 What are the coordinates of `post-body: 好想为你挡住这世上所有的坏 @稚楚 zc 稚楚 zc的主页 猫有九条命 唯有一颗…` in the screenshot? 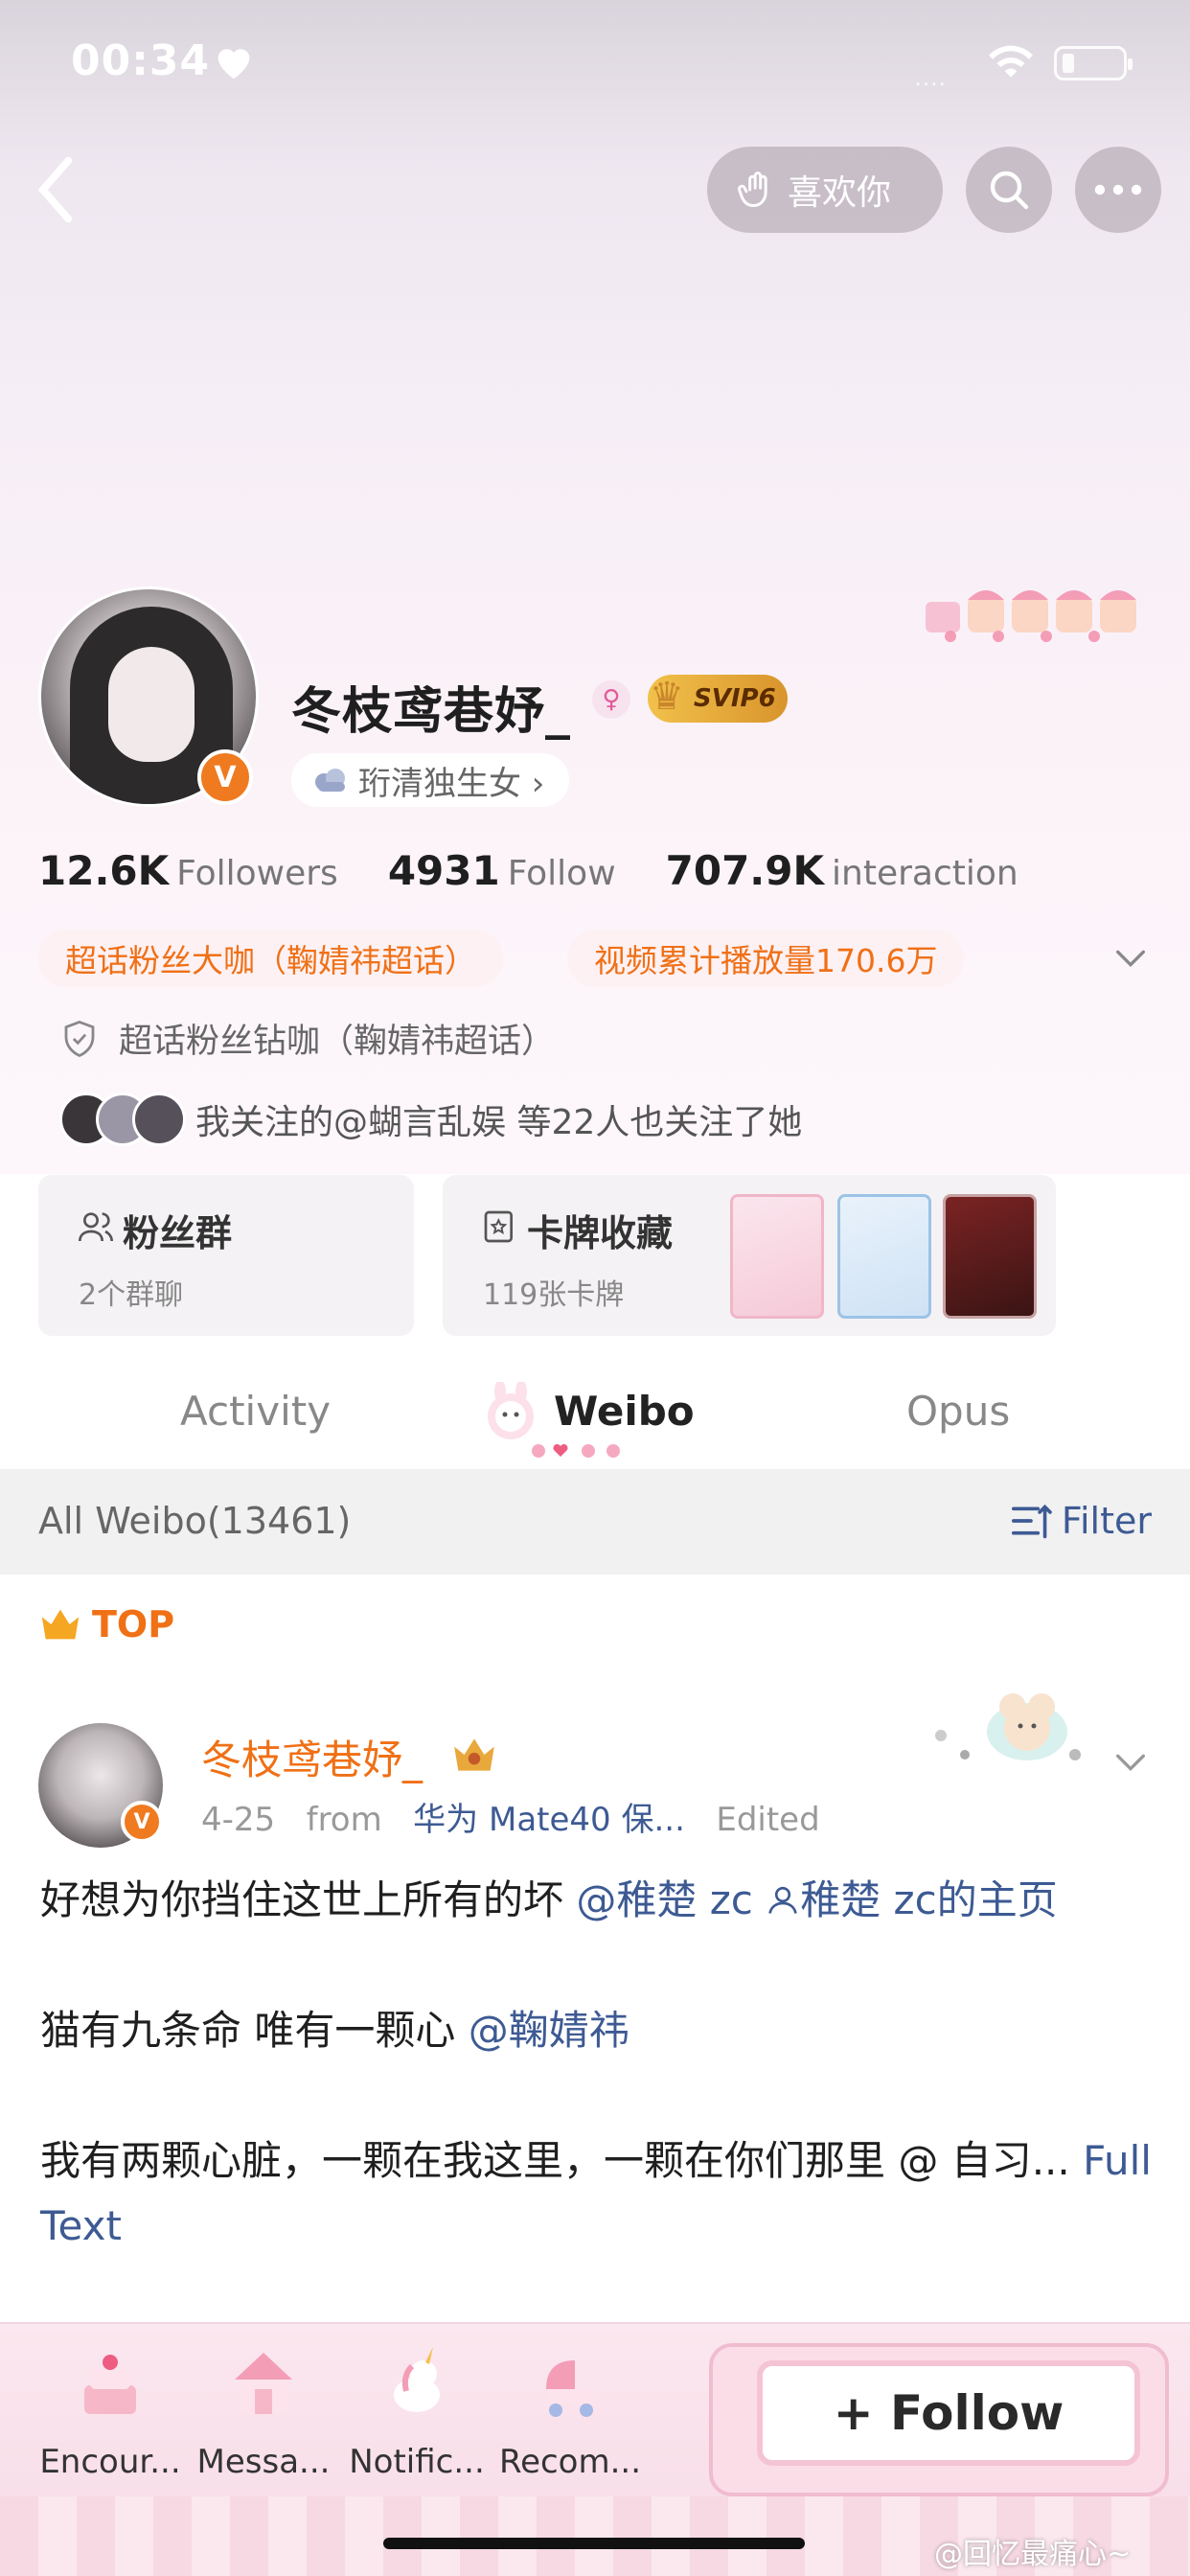 It's located at (596, 2064).